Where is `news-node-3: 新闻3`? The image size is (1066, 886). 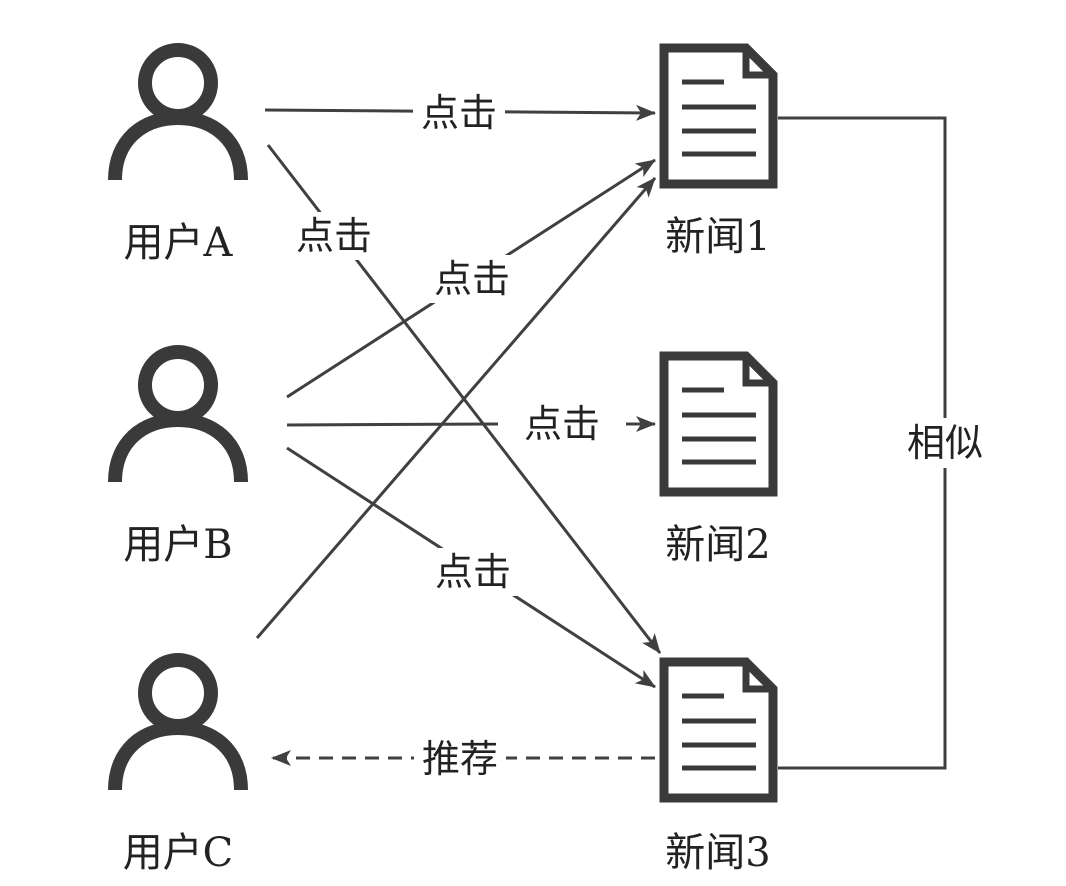 news-node-3: 新闻3 is located at coordinates (718, 766).